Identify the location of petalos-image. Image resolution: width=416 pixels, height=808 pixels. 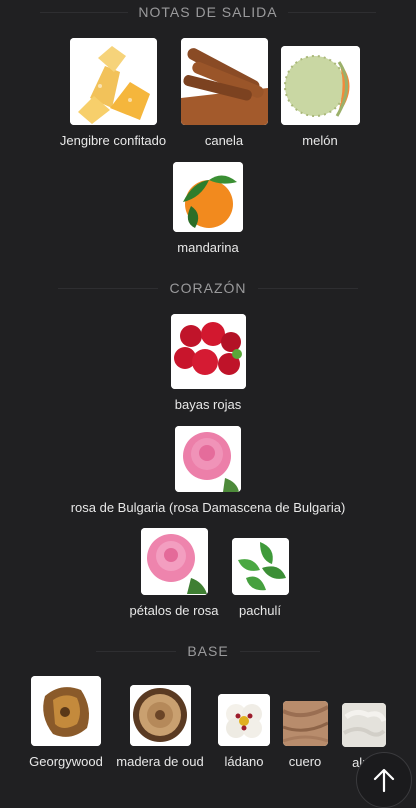
(174, 561).